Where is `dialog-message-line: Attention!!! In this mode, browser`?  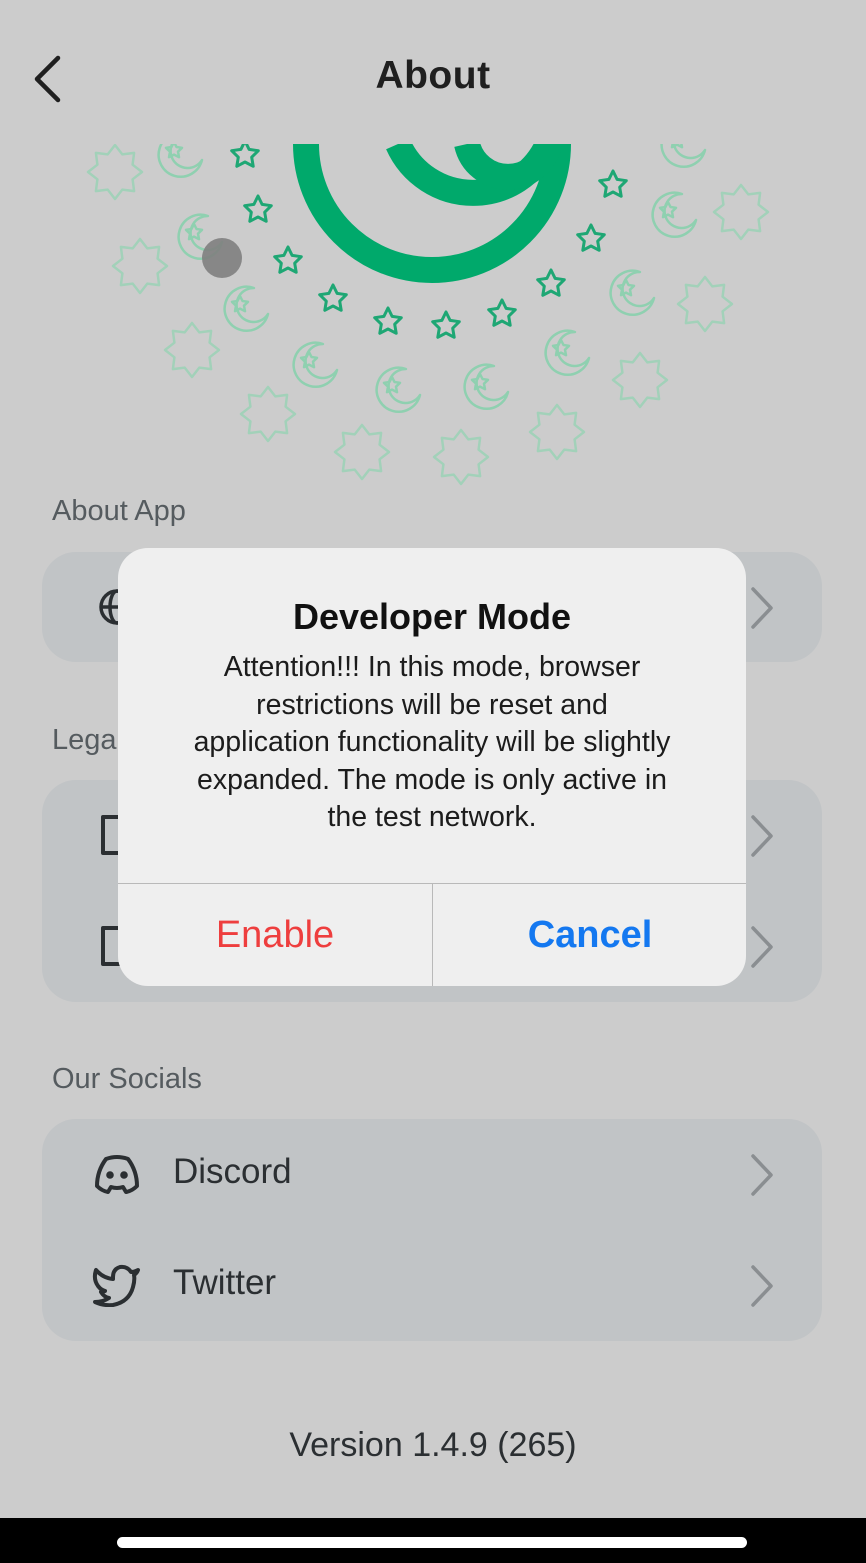 dialog-message-line: Attention!!! In this mode, browser is located at coordinates (432, 667).